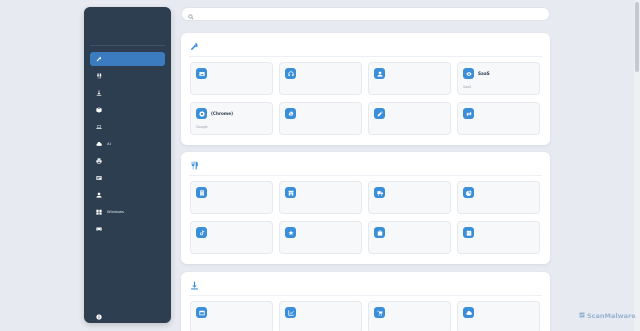 This screenshot has height=331, width=640. What do you see at coordinates (127, 110) in the screenshot?
I see `sidebar-item-box` at bounding box center [127, 110].